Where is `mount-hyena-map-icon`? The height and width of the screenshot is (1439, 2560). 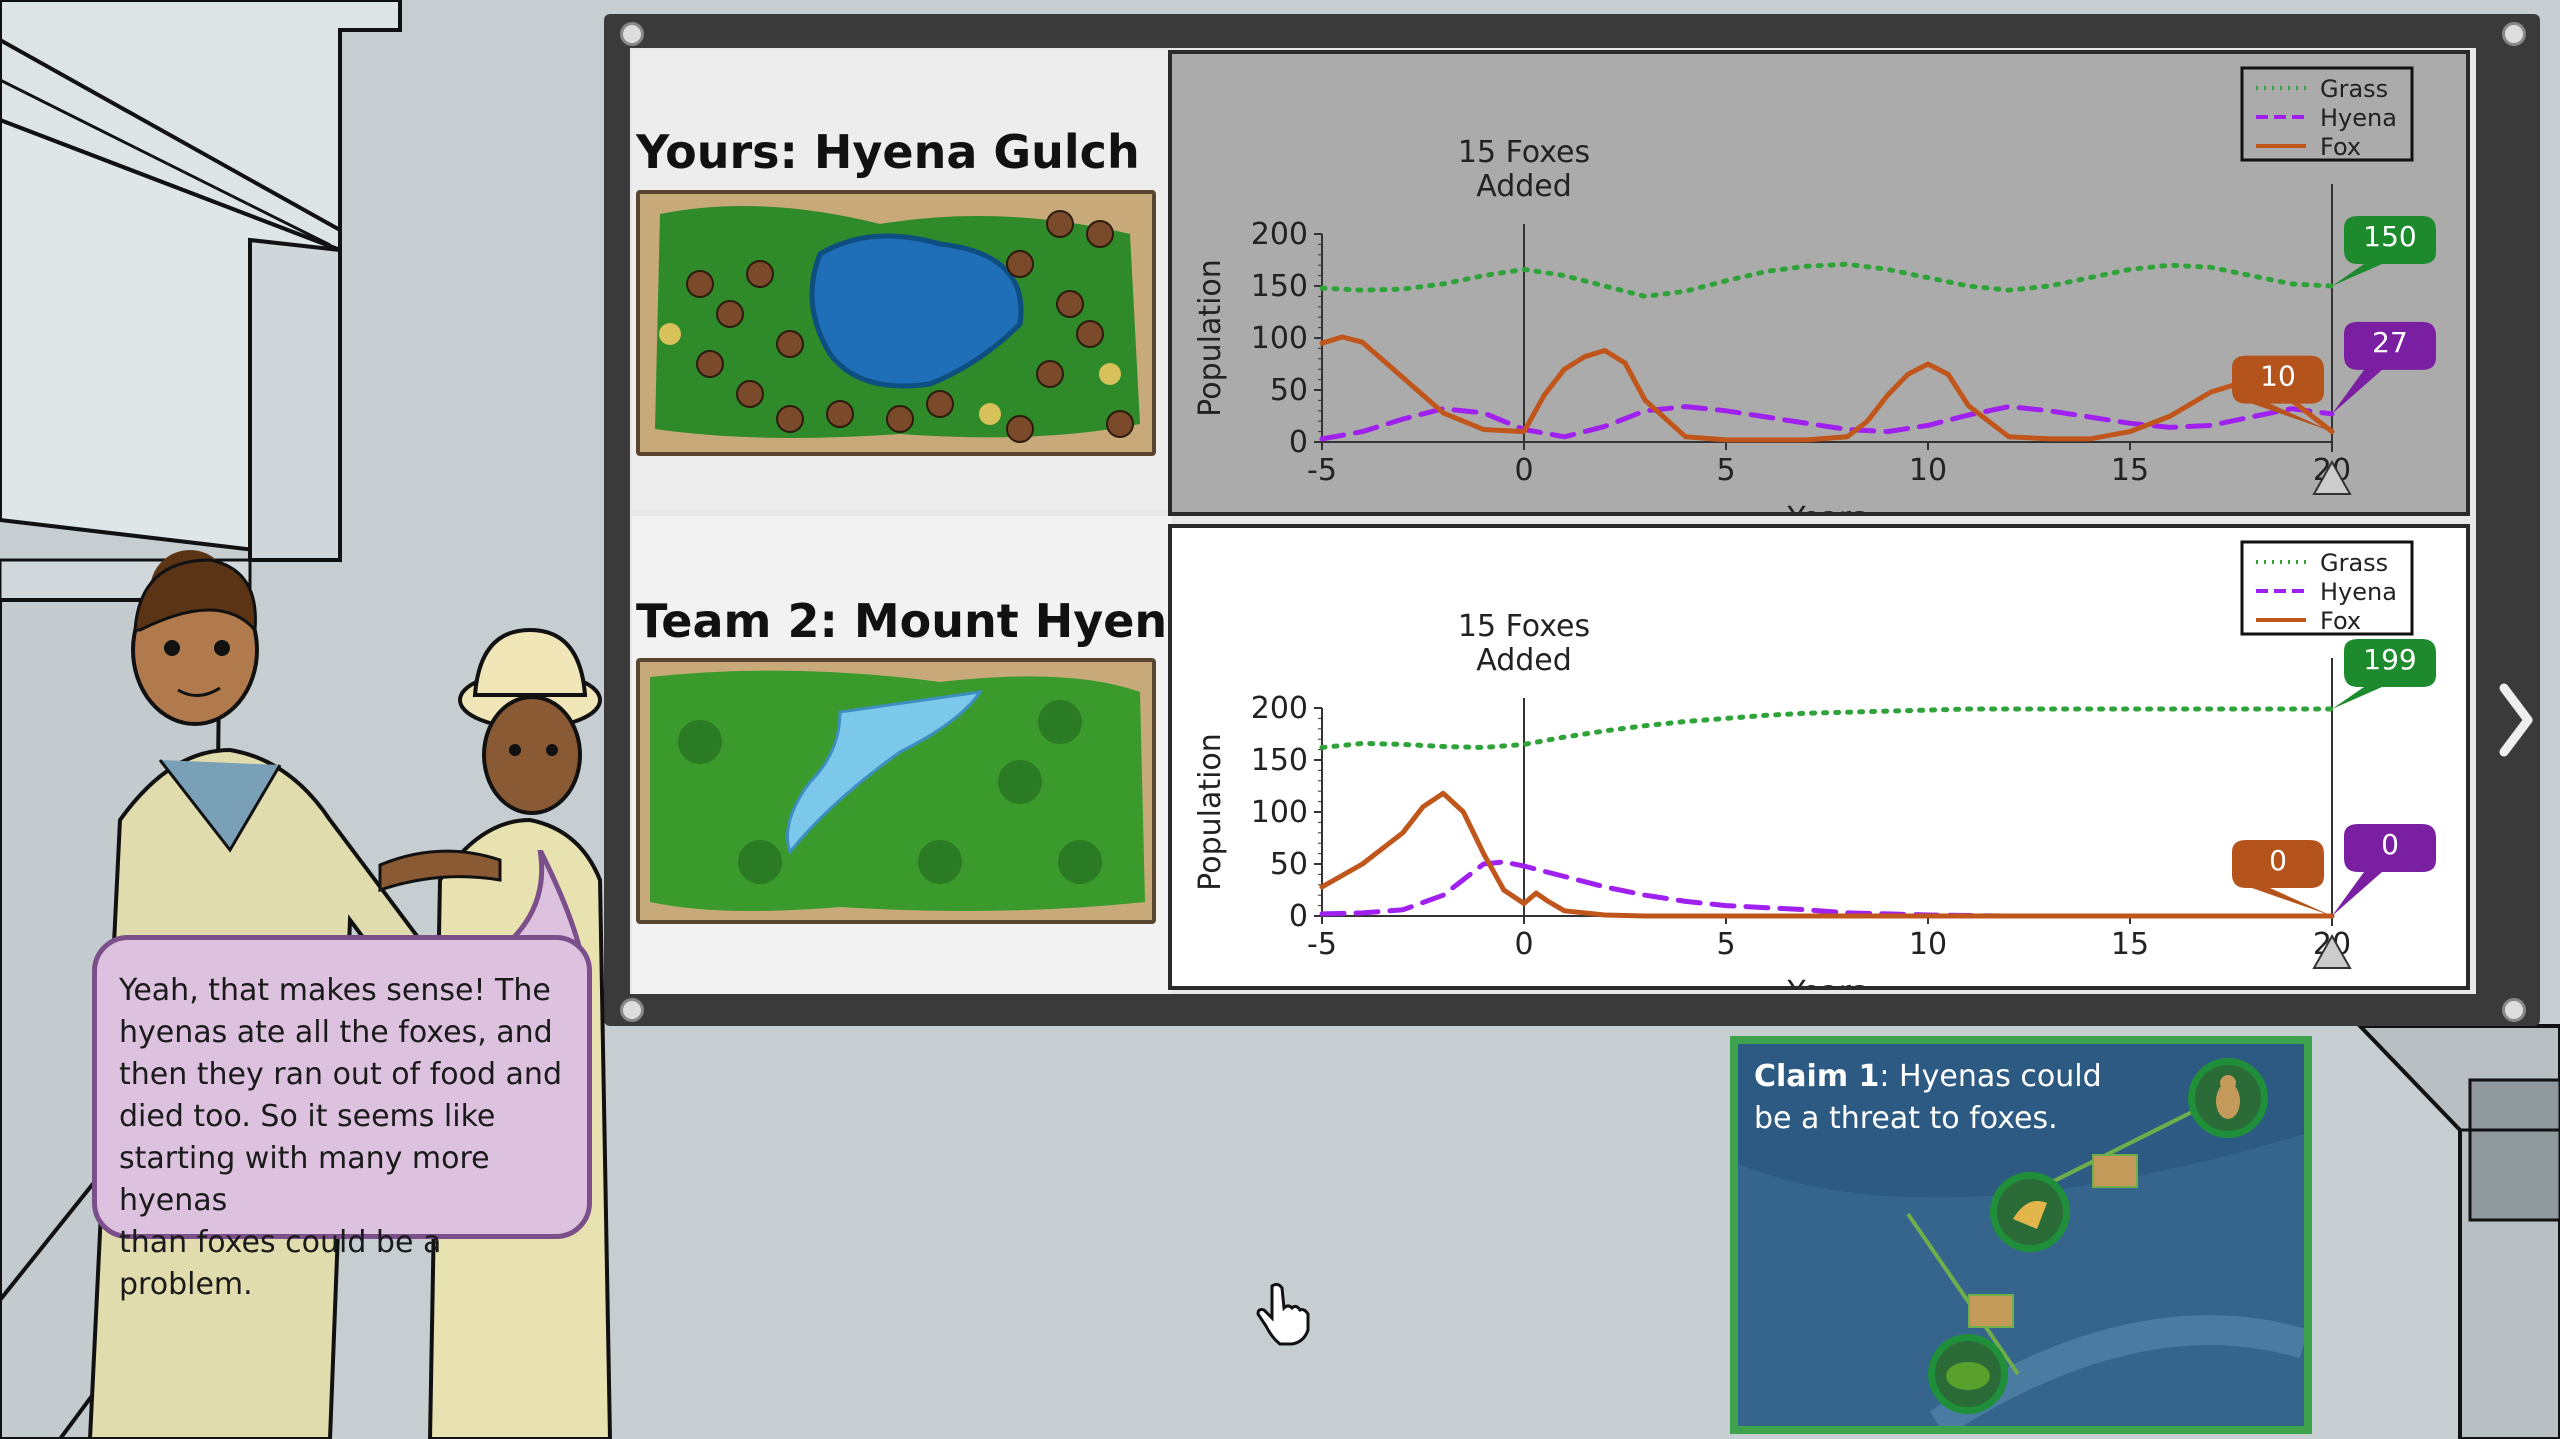
mount-hyena-map-icon is located at coordinates (896, 791).